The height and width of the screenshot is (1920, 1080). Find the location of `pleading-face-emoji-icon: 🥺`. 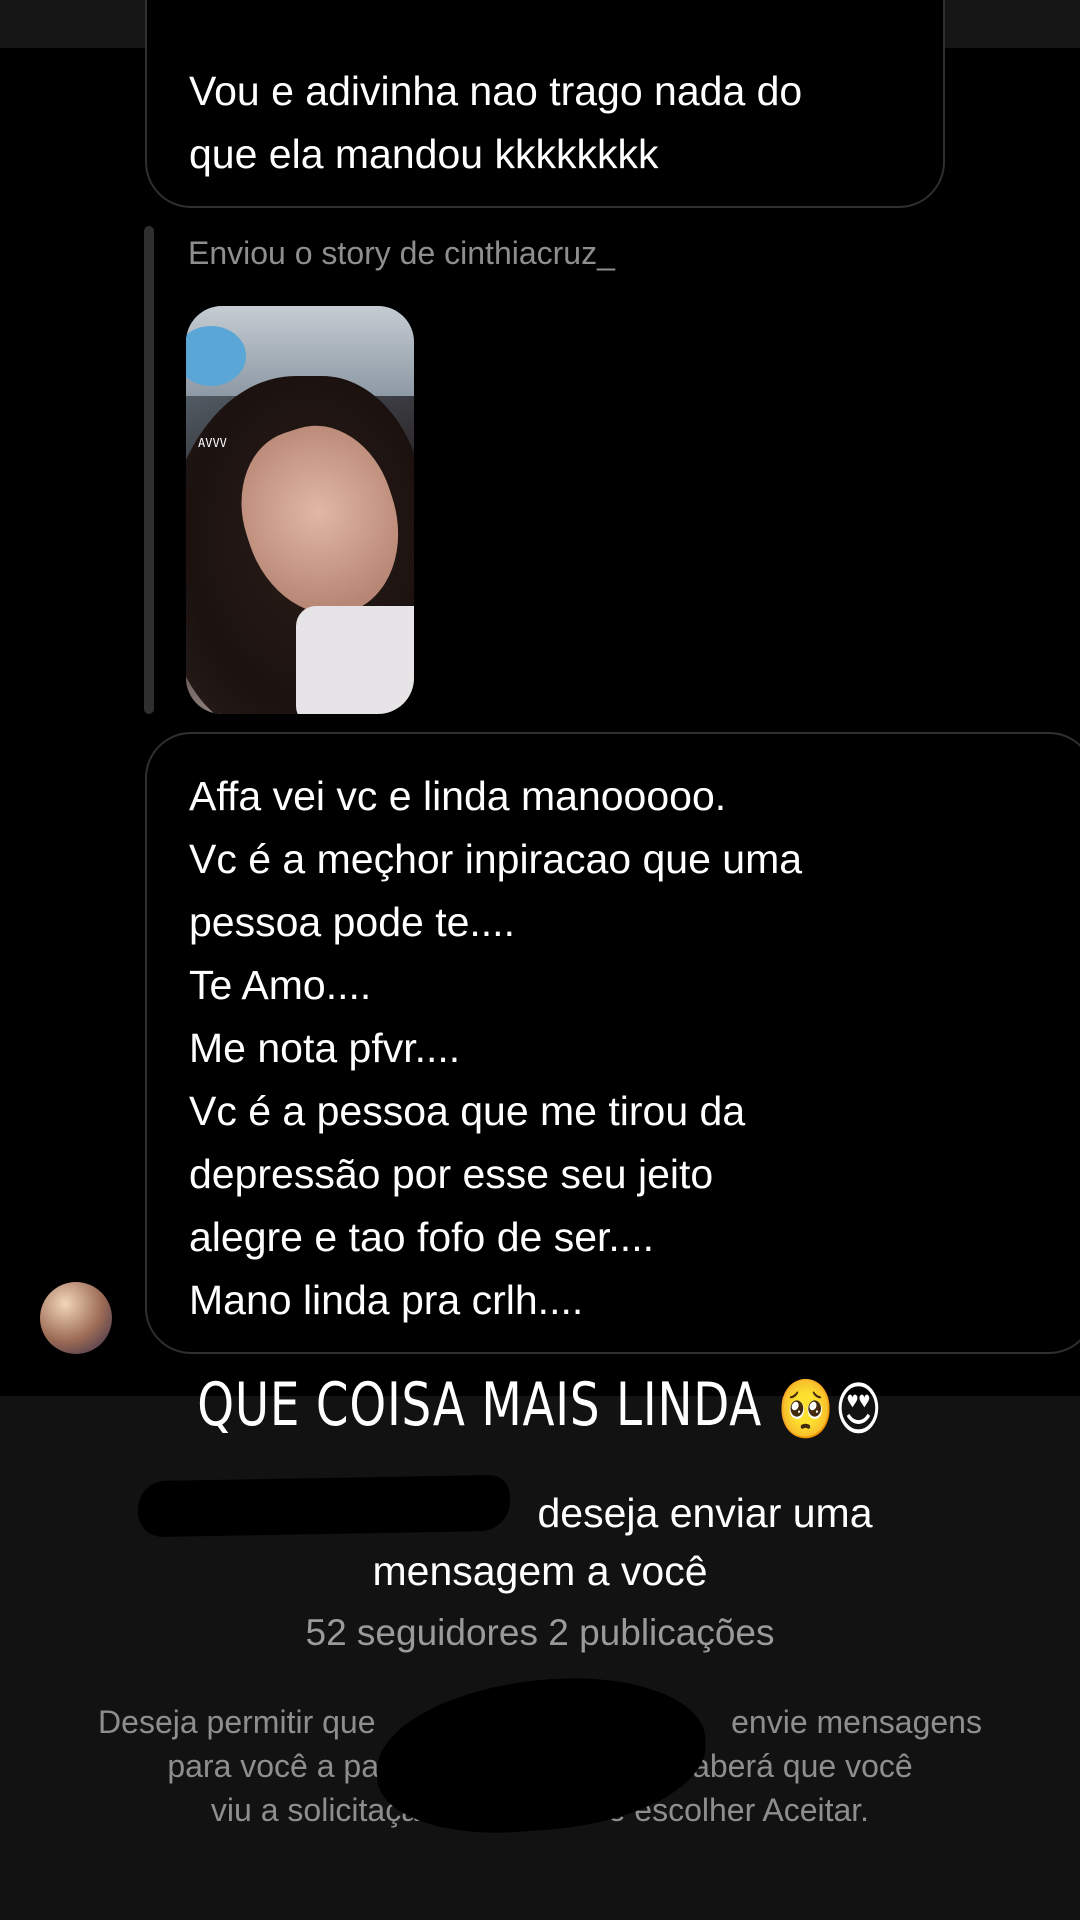

pleading-face-emoji-icon: 🥺 is located at coordinates (806, 1409).